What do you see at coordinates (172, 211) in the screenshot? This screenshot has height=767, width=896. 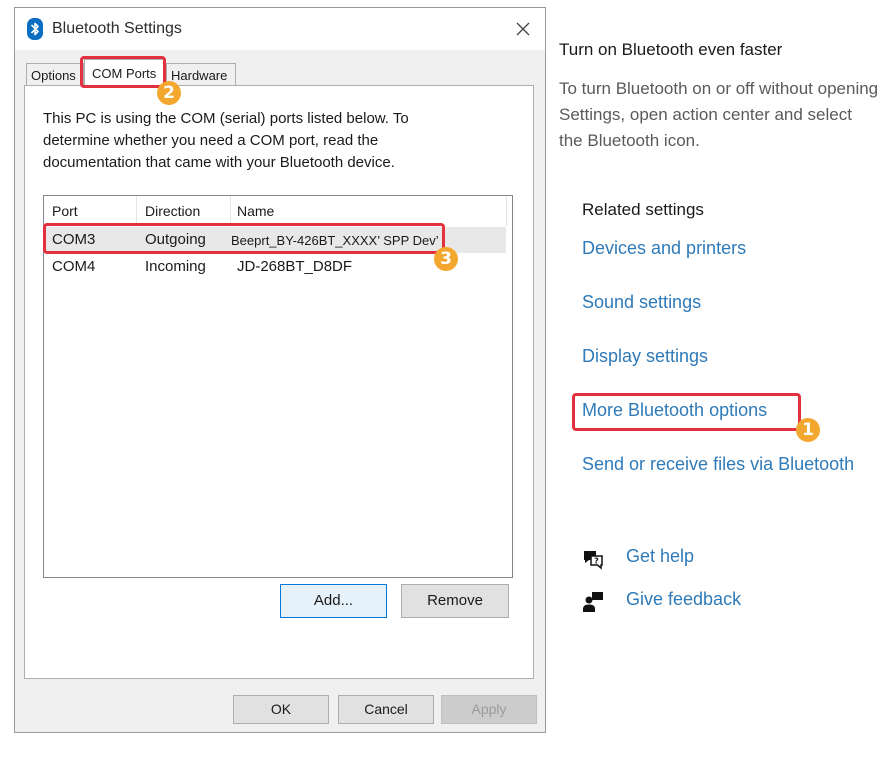 I see `column-header-direction: Direction` at bounding box center [172, 211].